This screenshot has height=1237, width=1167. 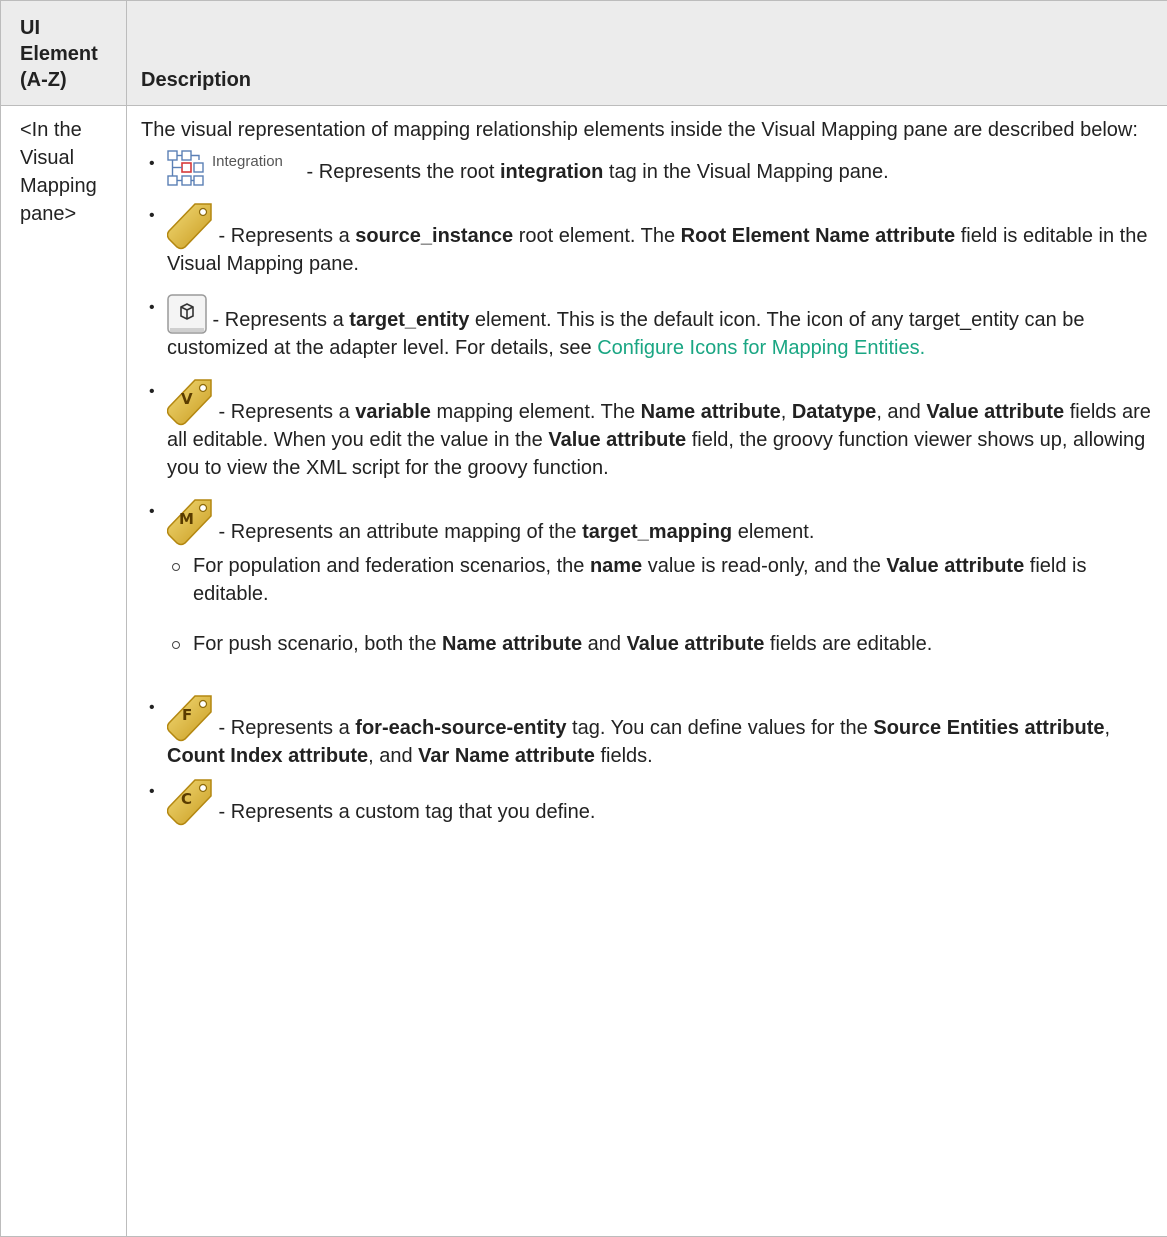 I want to click on text-segment: tag in the Visual Mapping pane., so click(x=745, y=172).